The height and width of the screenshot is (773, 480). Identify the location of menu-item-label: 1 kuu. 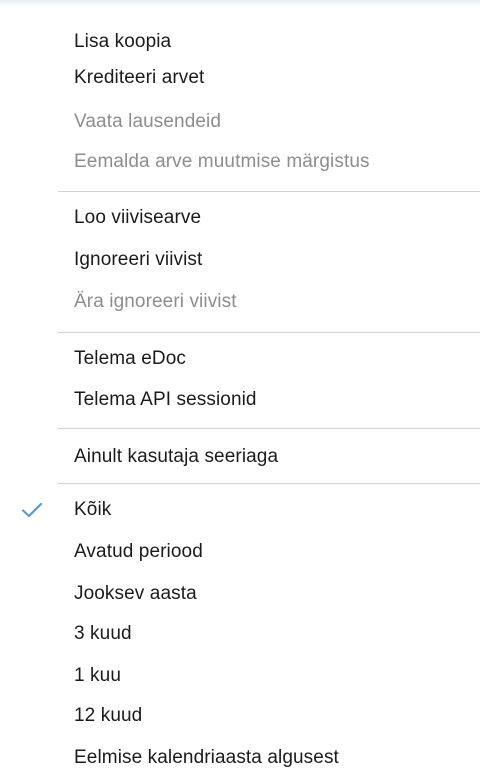
(97, 675).